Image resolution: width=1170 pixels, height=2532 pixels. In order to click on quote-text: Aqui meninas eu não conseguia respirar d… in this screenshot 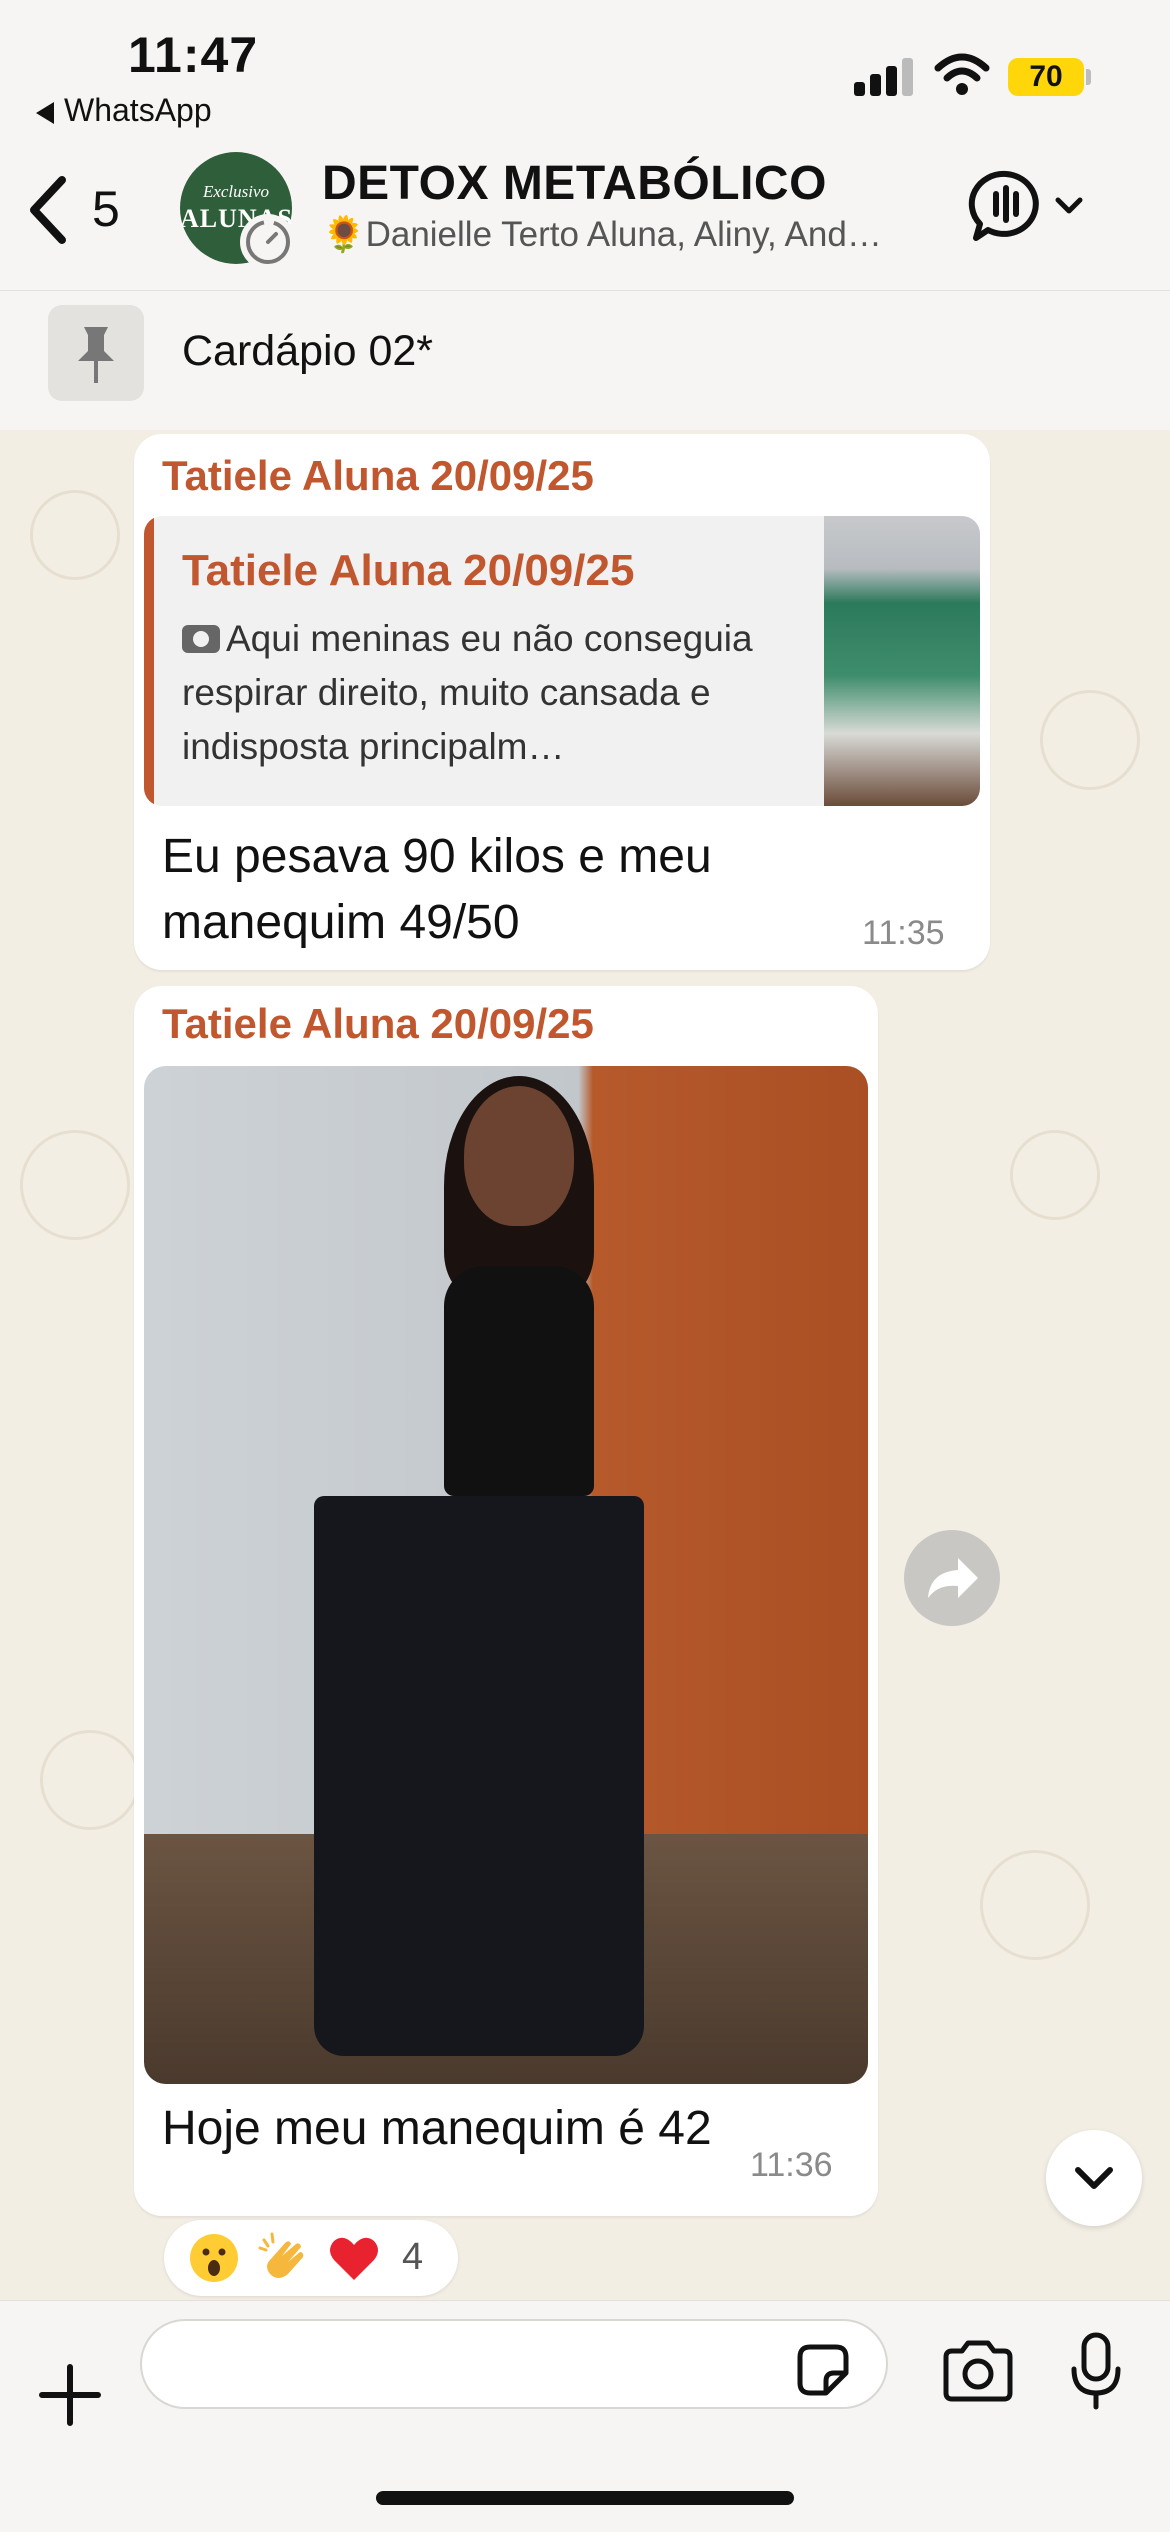, I will do `click(492, 693)`.